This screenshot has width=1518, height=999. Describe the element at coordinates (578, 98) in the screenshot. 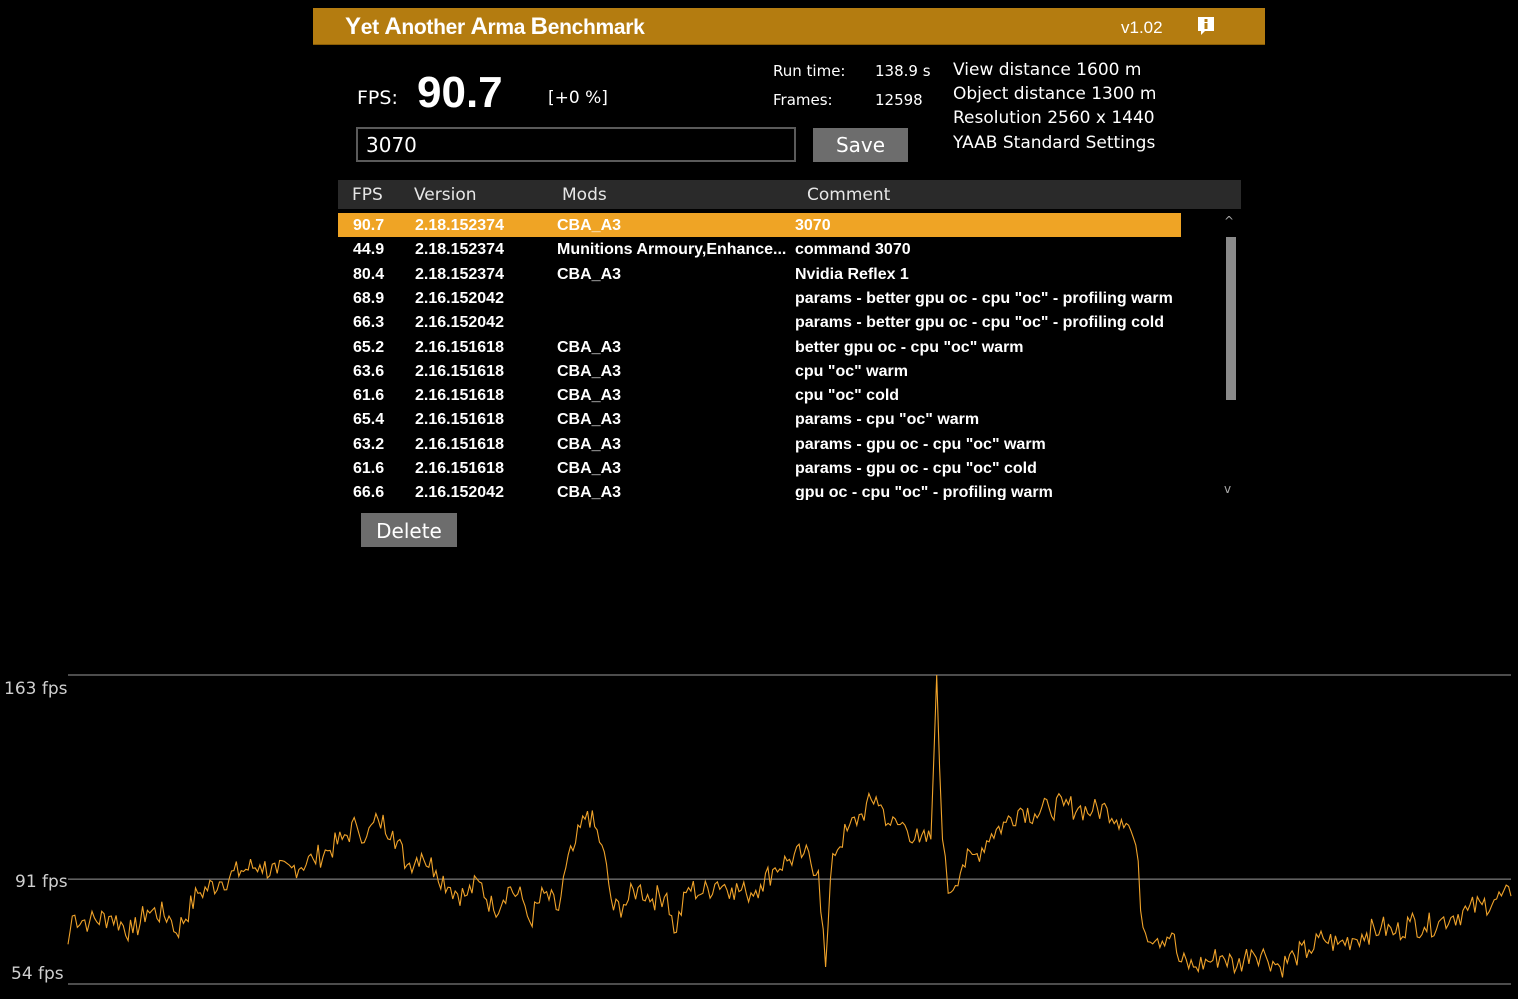

I see `fps-delta: [+0 %]` at that location.